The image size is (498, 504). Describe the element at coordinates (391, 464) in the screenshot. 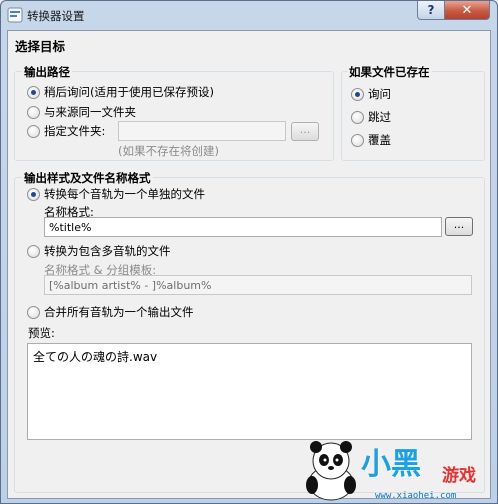

I see `watermark-text: 小黑` at that location.